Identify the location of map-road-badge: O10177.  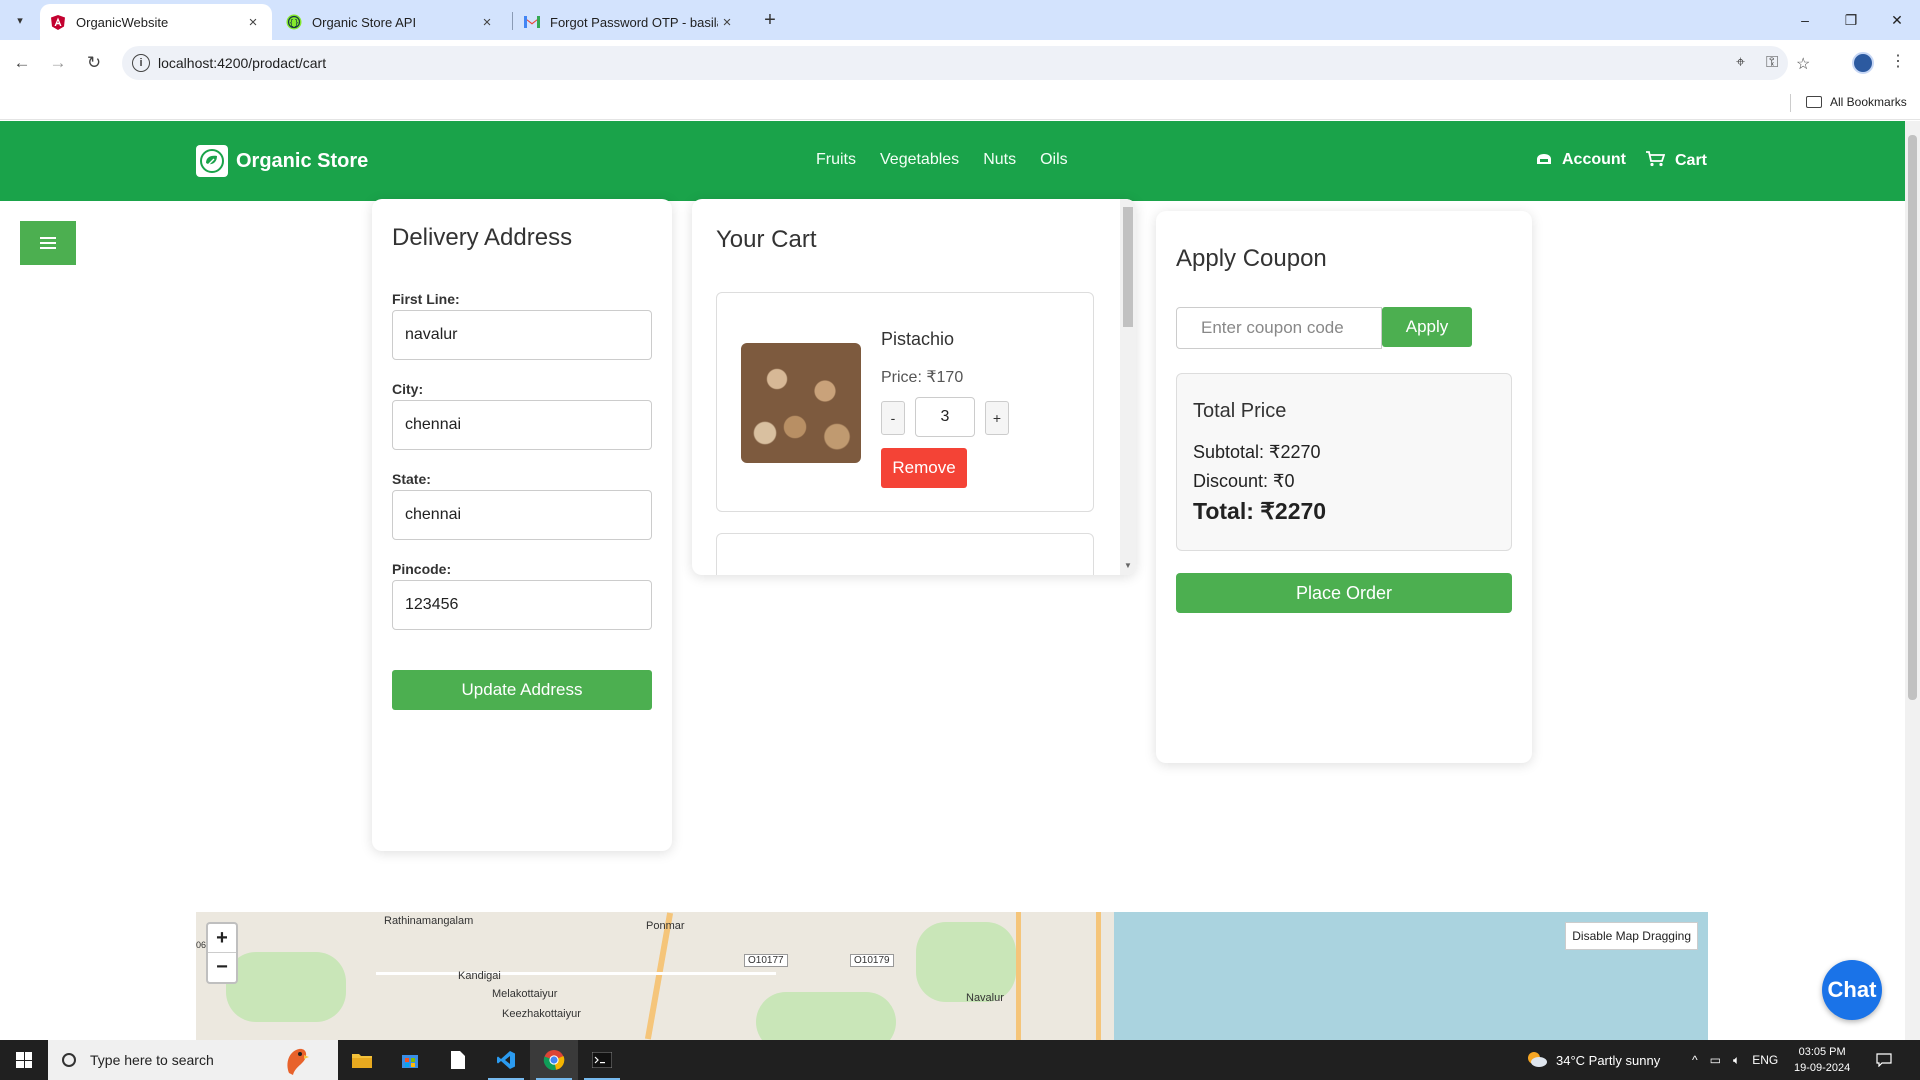
(766, 960).